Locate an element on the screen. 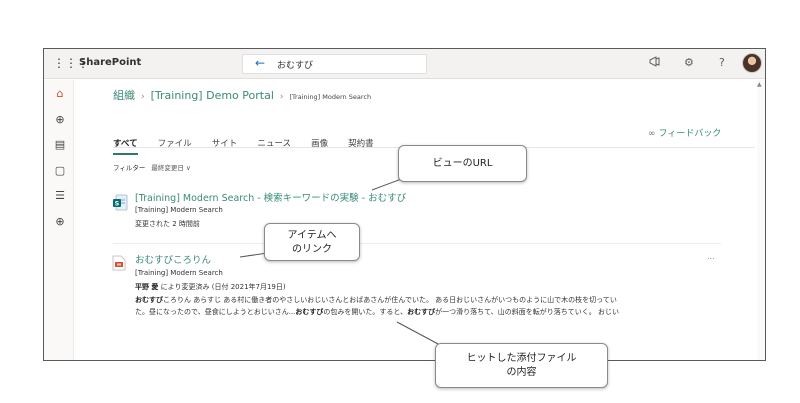  callout-item-link: アイテムへ のリンク is located at coordinates (312, 242).